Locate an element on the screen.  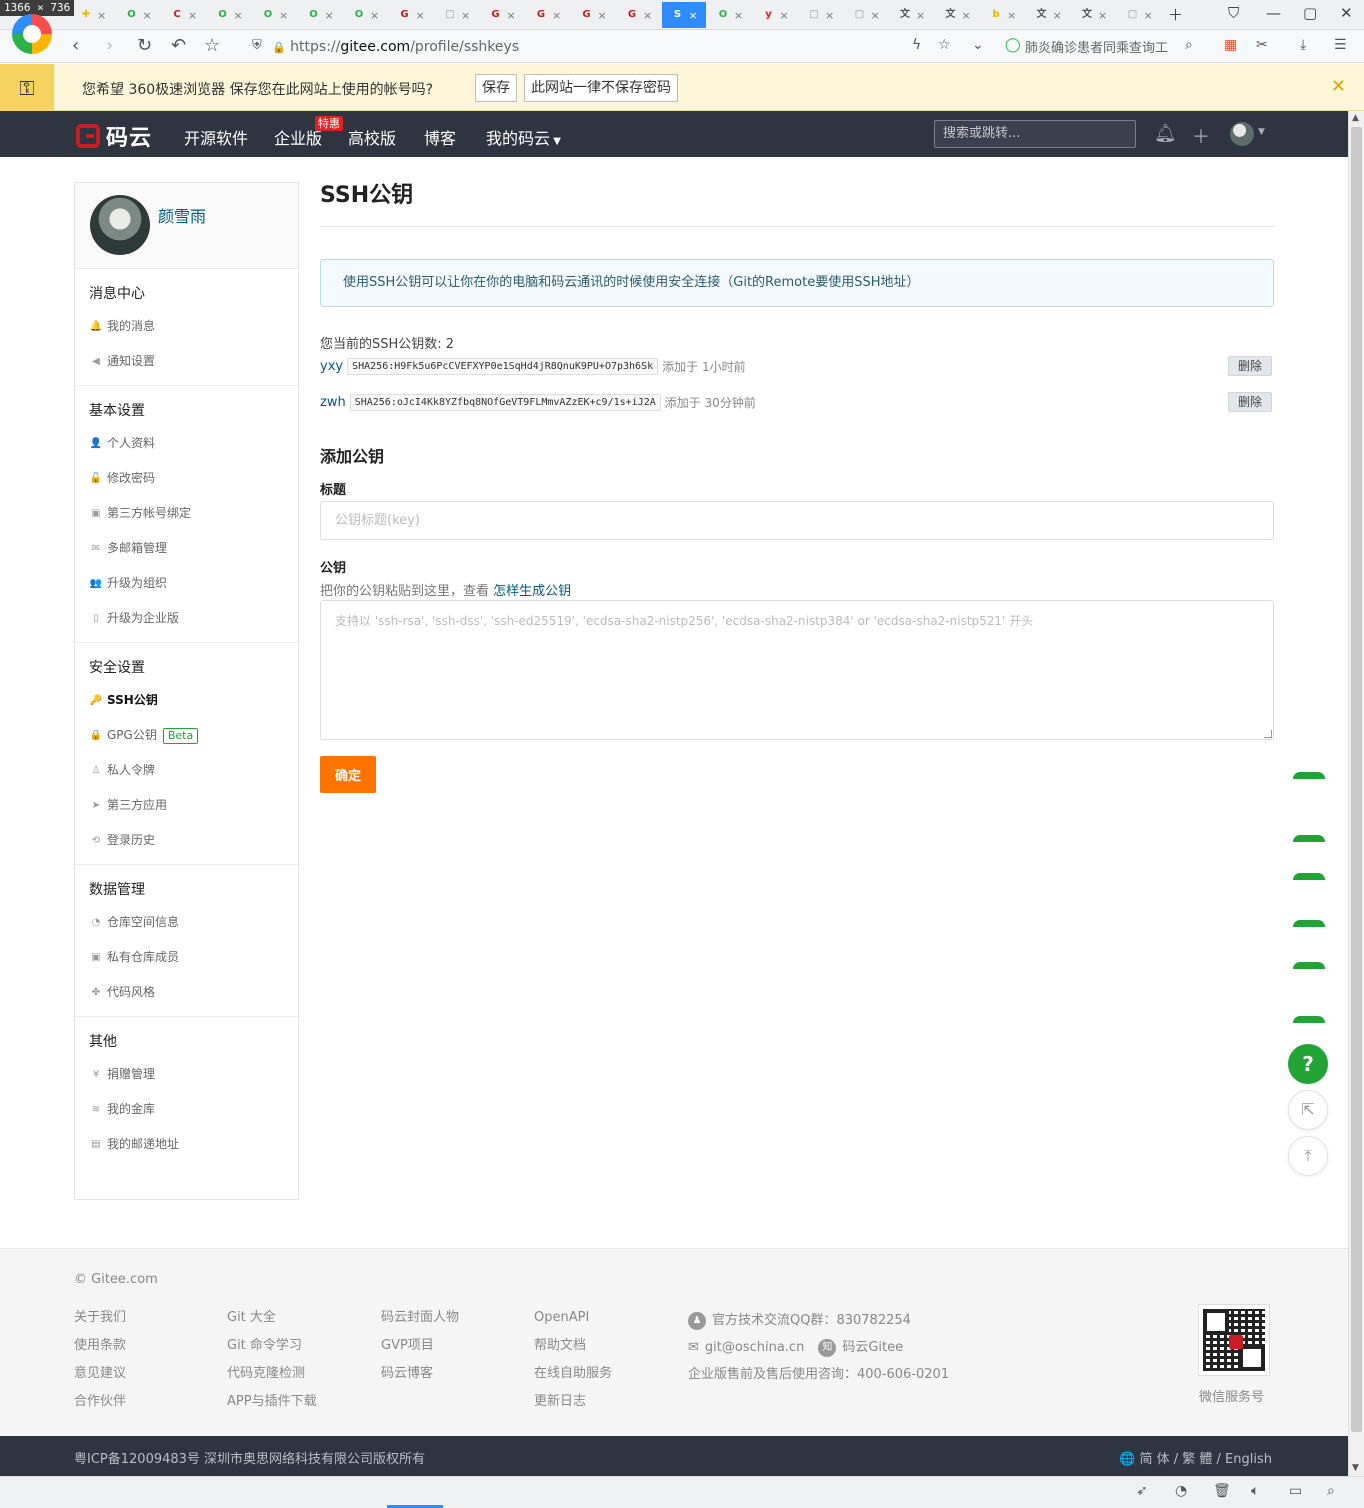
nav-blog: 博客 is located at coordinates (440, 137).